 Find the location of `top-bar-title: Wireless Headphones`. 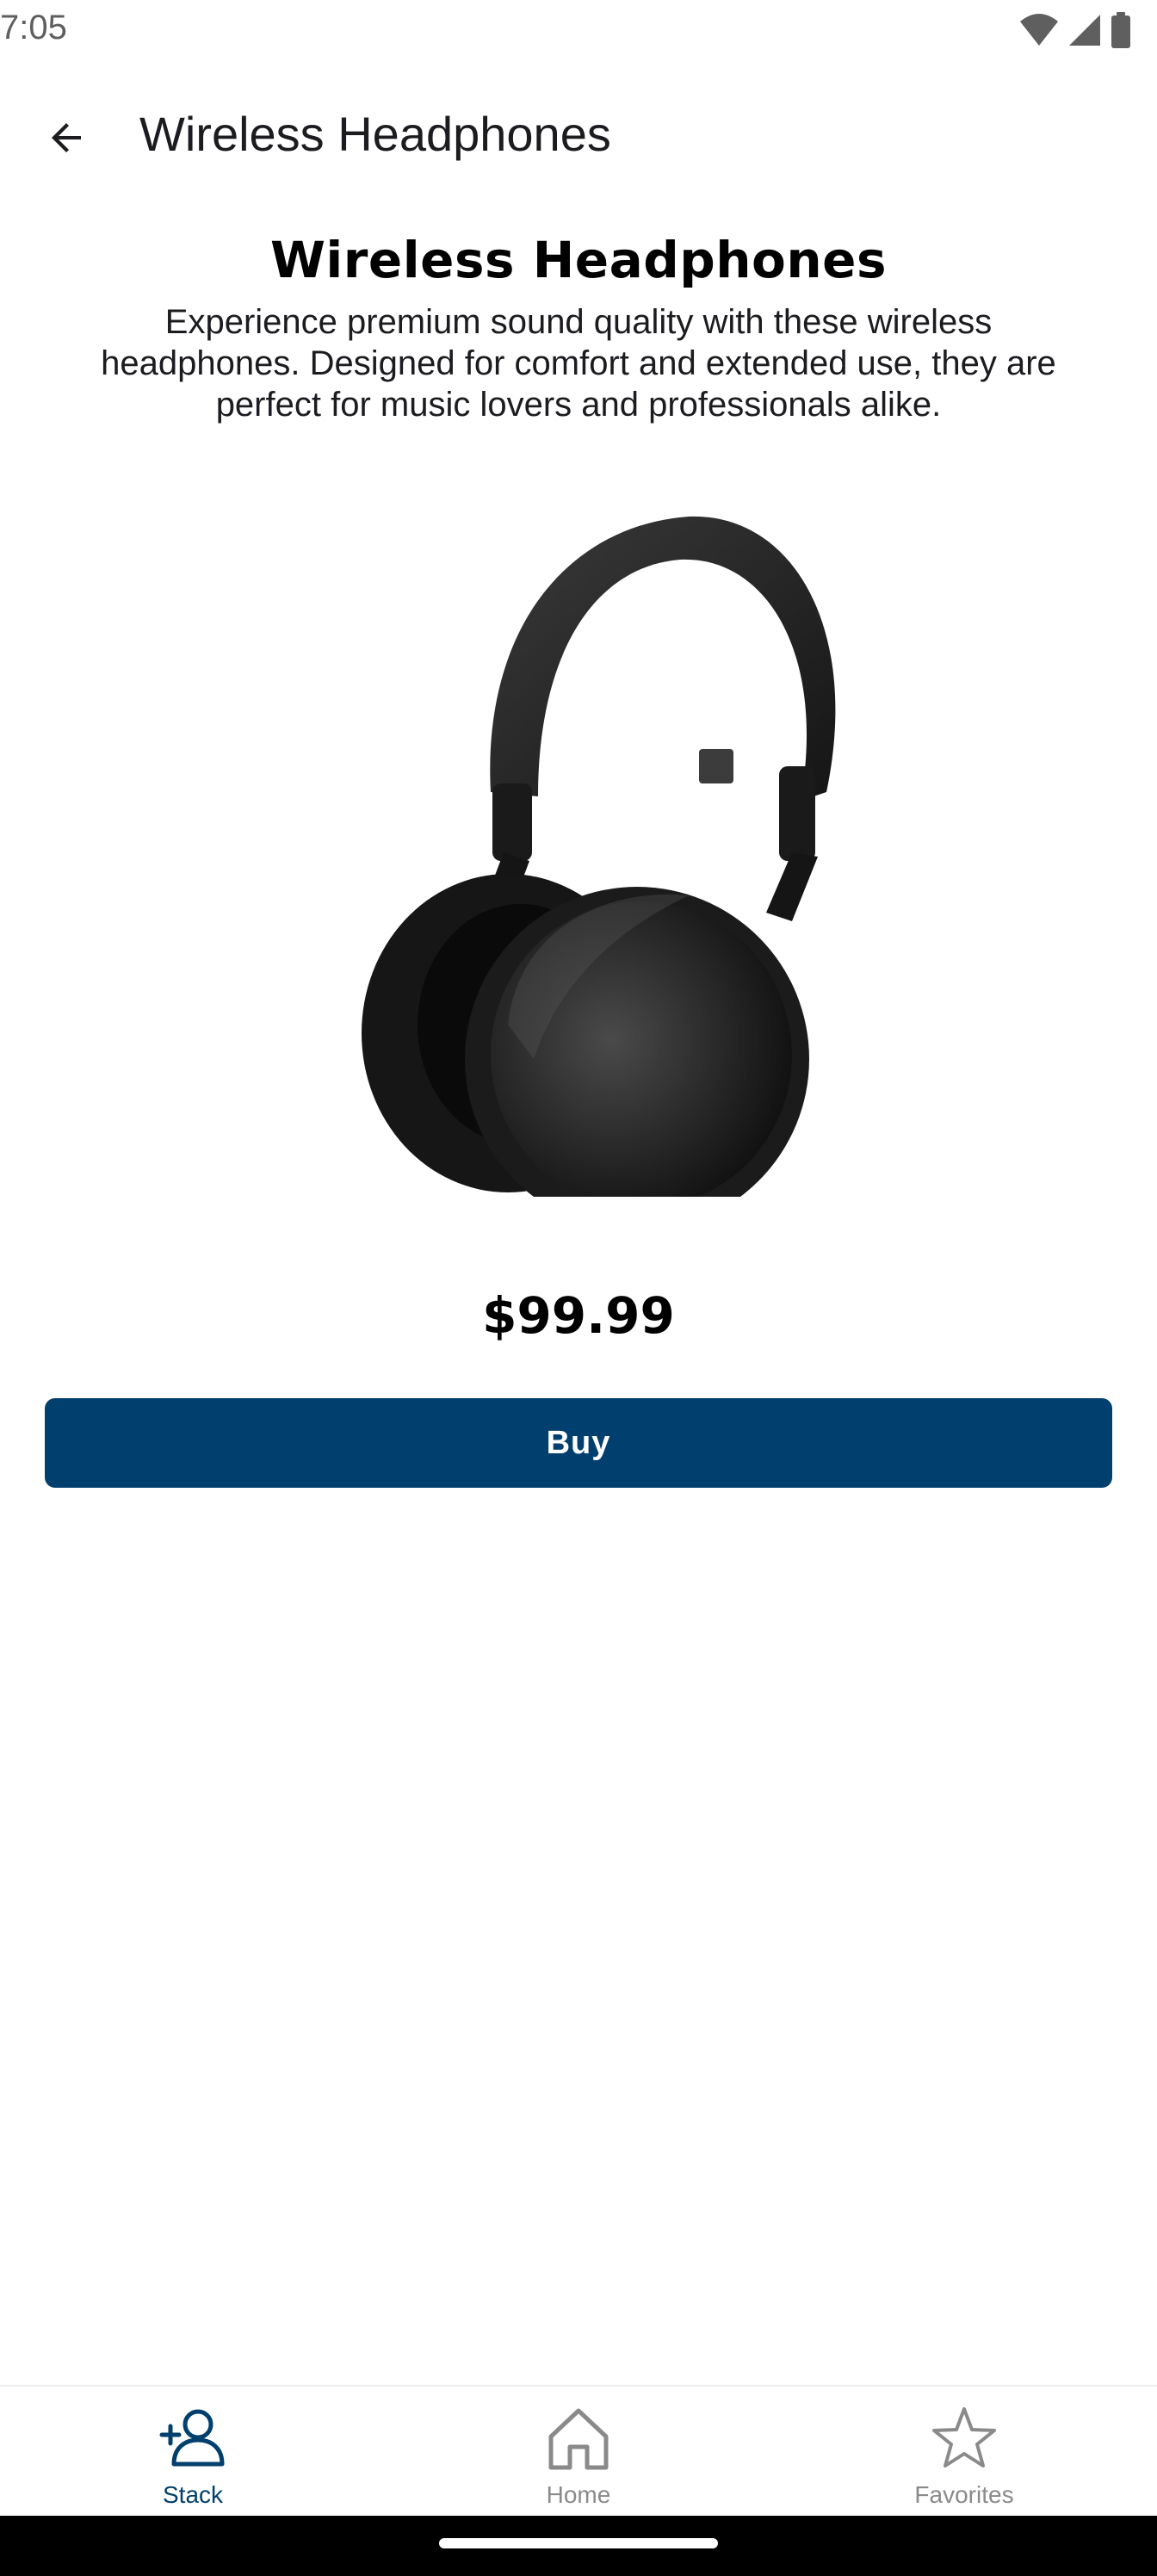

top-bar-title: Wireless Headphones is located at coordinates (375, 134).